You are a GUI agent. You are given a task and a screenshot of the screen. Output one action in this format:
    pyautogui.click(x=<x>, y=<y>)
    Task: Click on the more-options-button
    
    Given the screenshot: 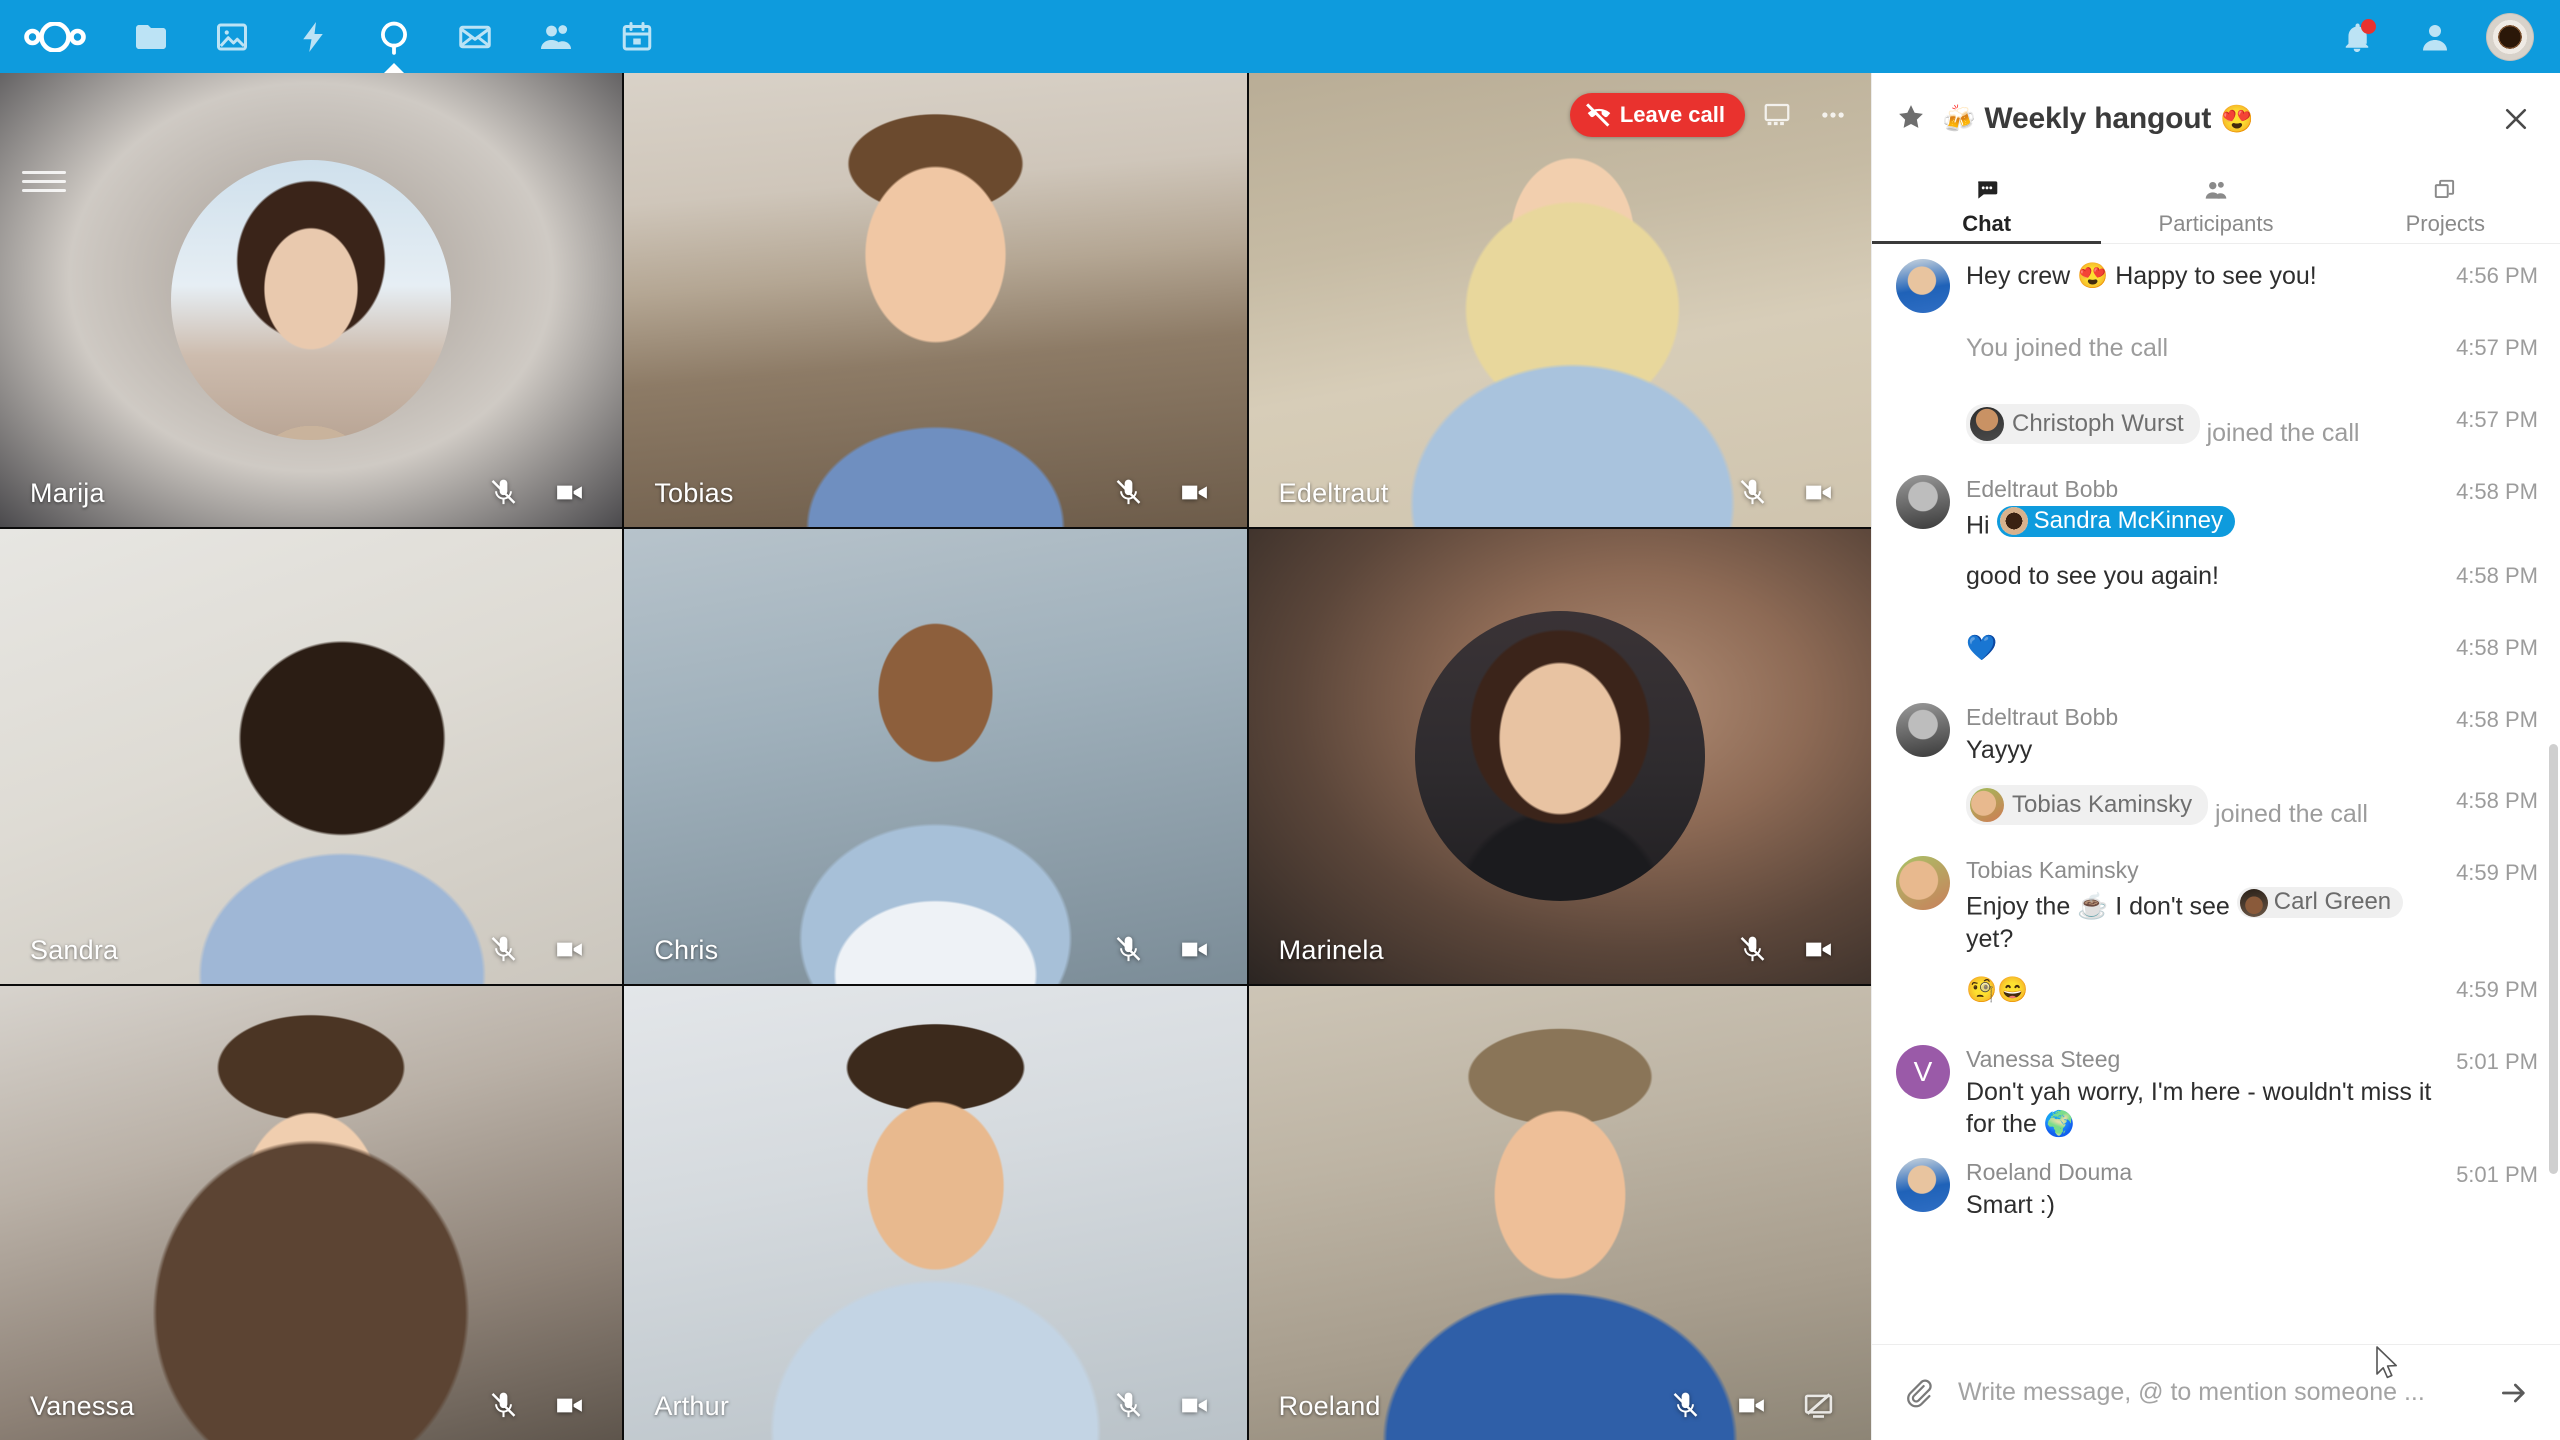 What is the action you would take?
    pyautogui.click(x=1833, y=115)
    